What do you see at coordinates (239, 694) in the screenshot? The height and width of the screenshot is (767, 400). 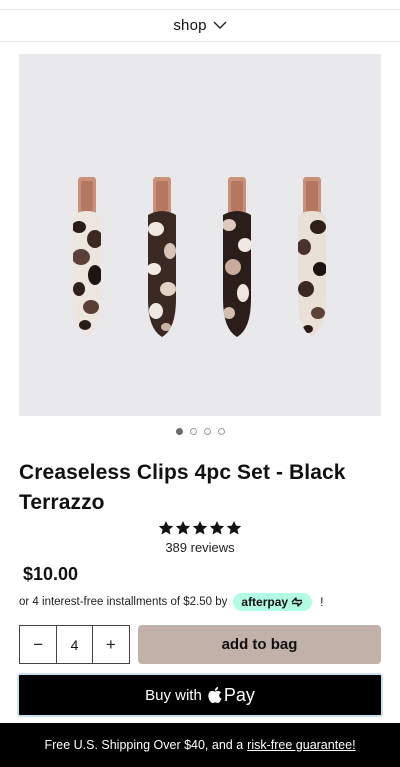 I see `apple-pay-word: Pay` at bounding box center [239, 694].